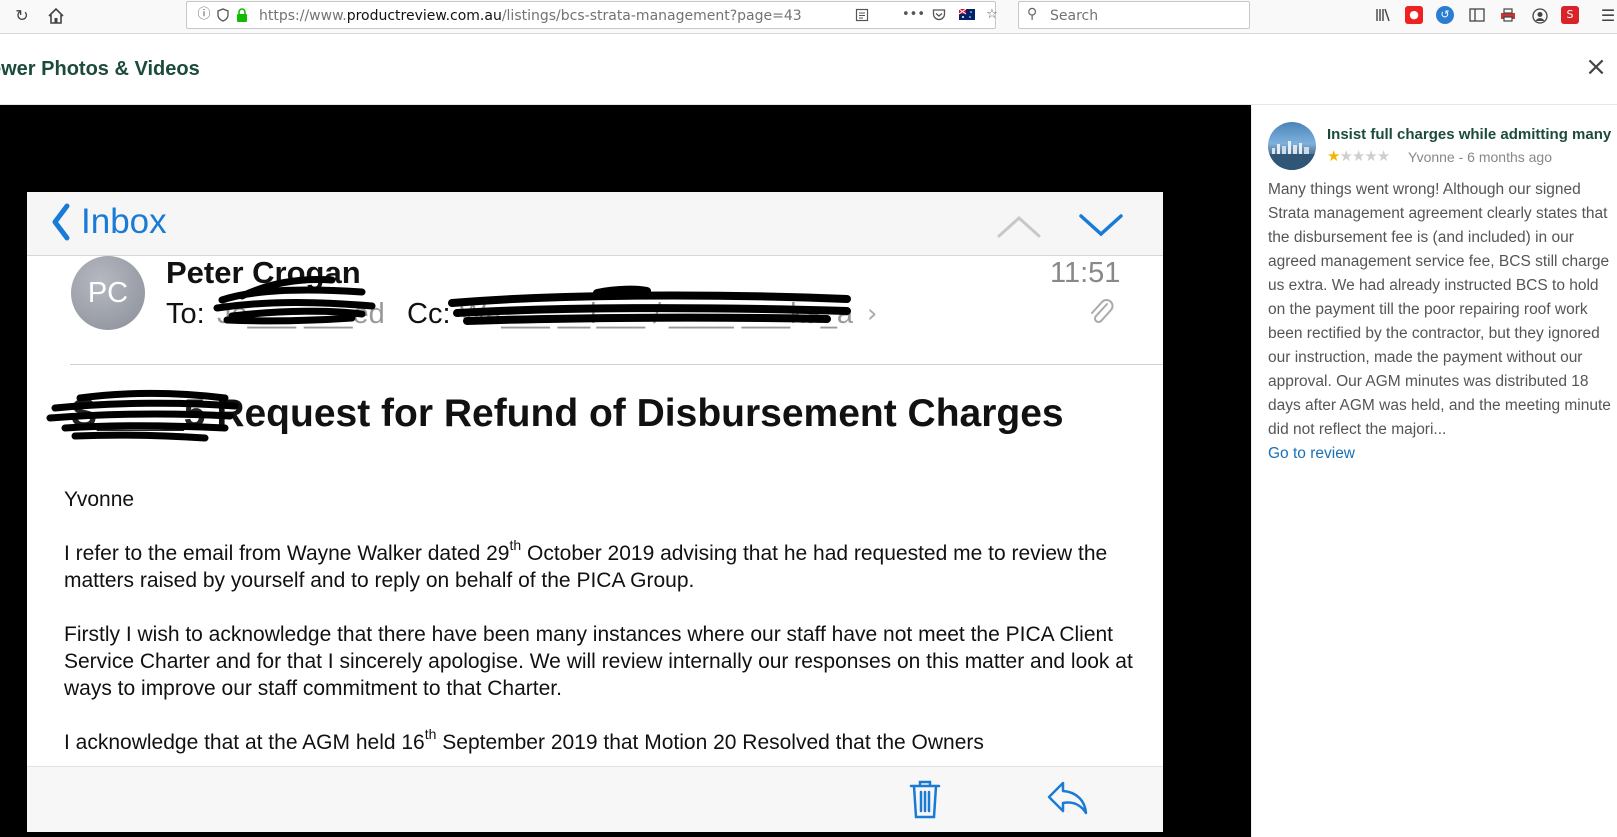 The height and width of the screenshot is (837, 1617). I want to click on salutation: Yvonne, so click(99, 499).